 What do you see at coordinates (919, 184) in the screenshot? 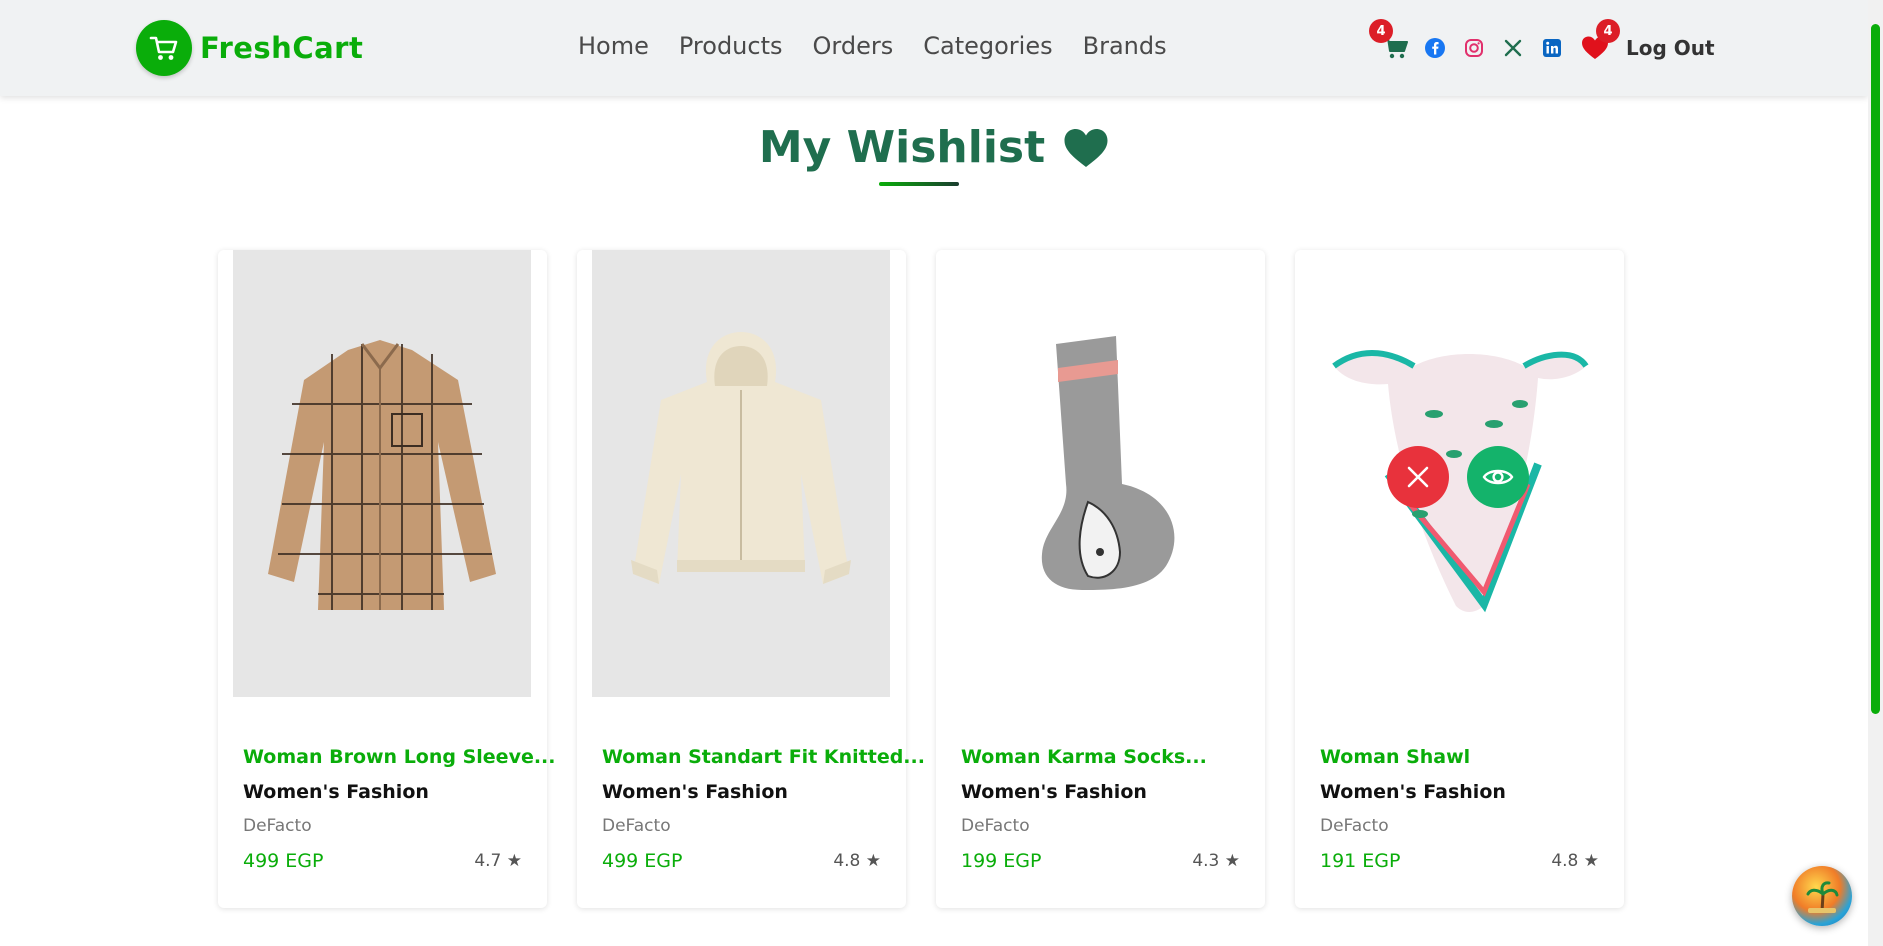
I see `title-underline` at bounding box center [919, 184].